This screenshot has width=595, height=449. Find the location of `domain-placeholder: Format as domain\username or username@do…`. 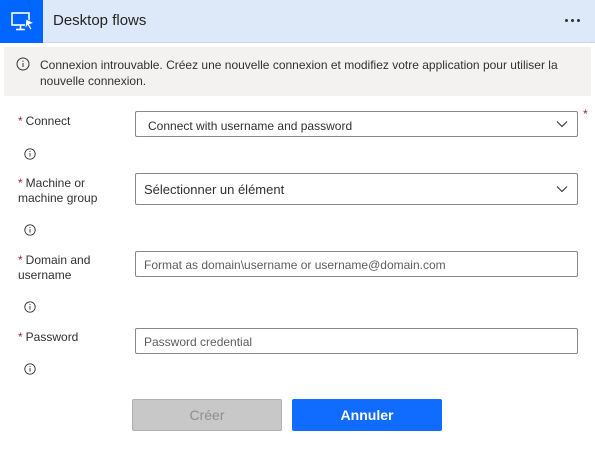

domain-placeholder: Format as domain\username or username@do… is located at coordinates (295, 265).